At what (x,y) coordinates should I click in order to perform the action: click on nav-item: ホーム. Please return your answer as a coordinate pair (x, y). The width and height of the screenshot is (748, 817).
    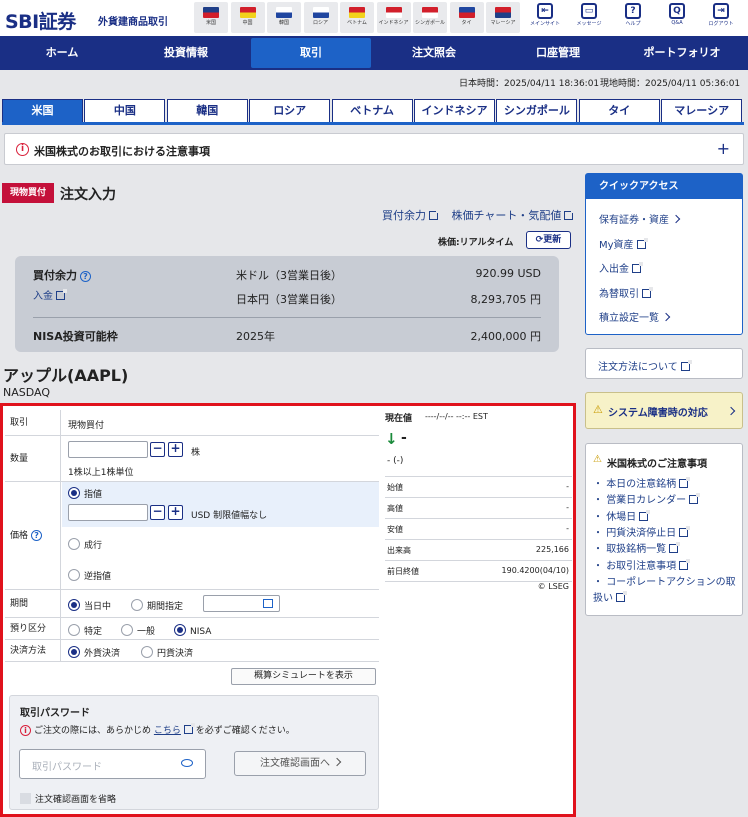
    Looking at the image, I should click on (62, 53).